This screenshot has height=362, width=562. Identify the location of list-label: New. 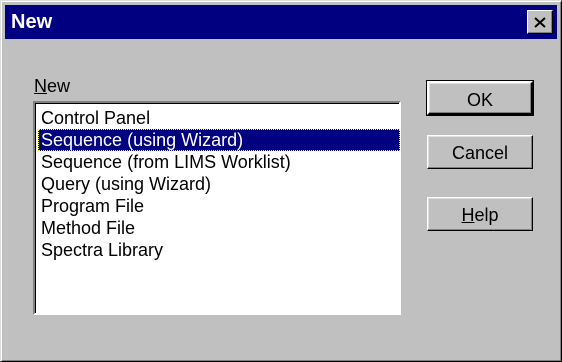
(52, 86).